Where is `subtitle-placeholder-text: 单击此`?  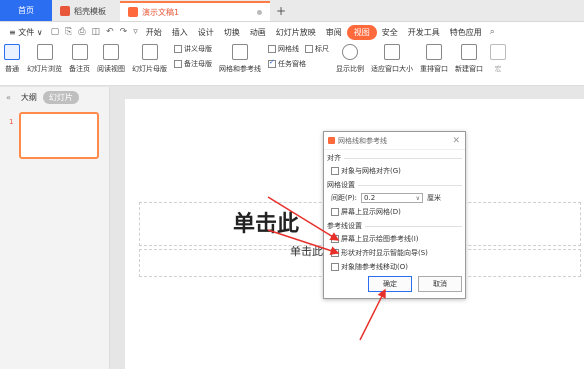 subtitle-placeholder-text: 单击此 is located at coordinates (306, 251).